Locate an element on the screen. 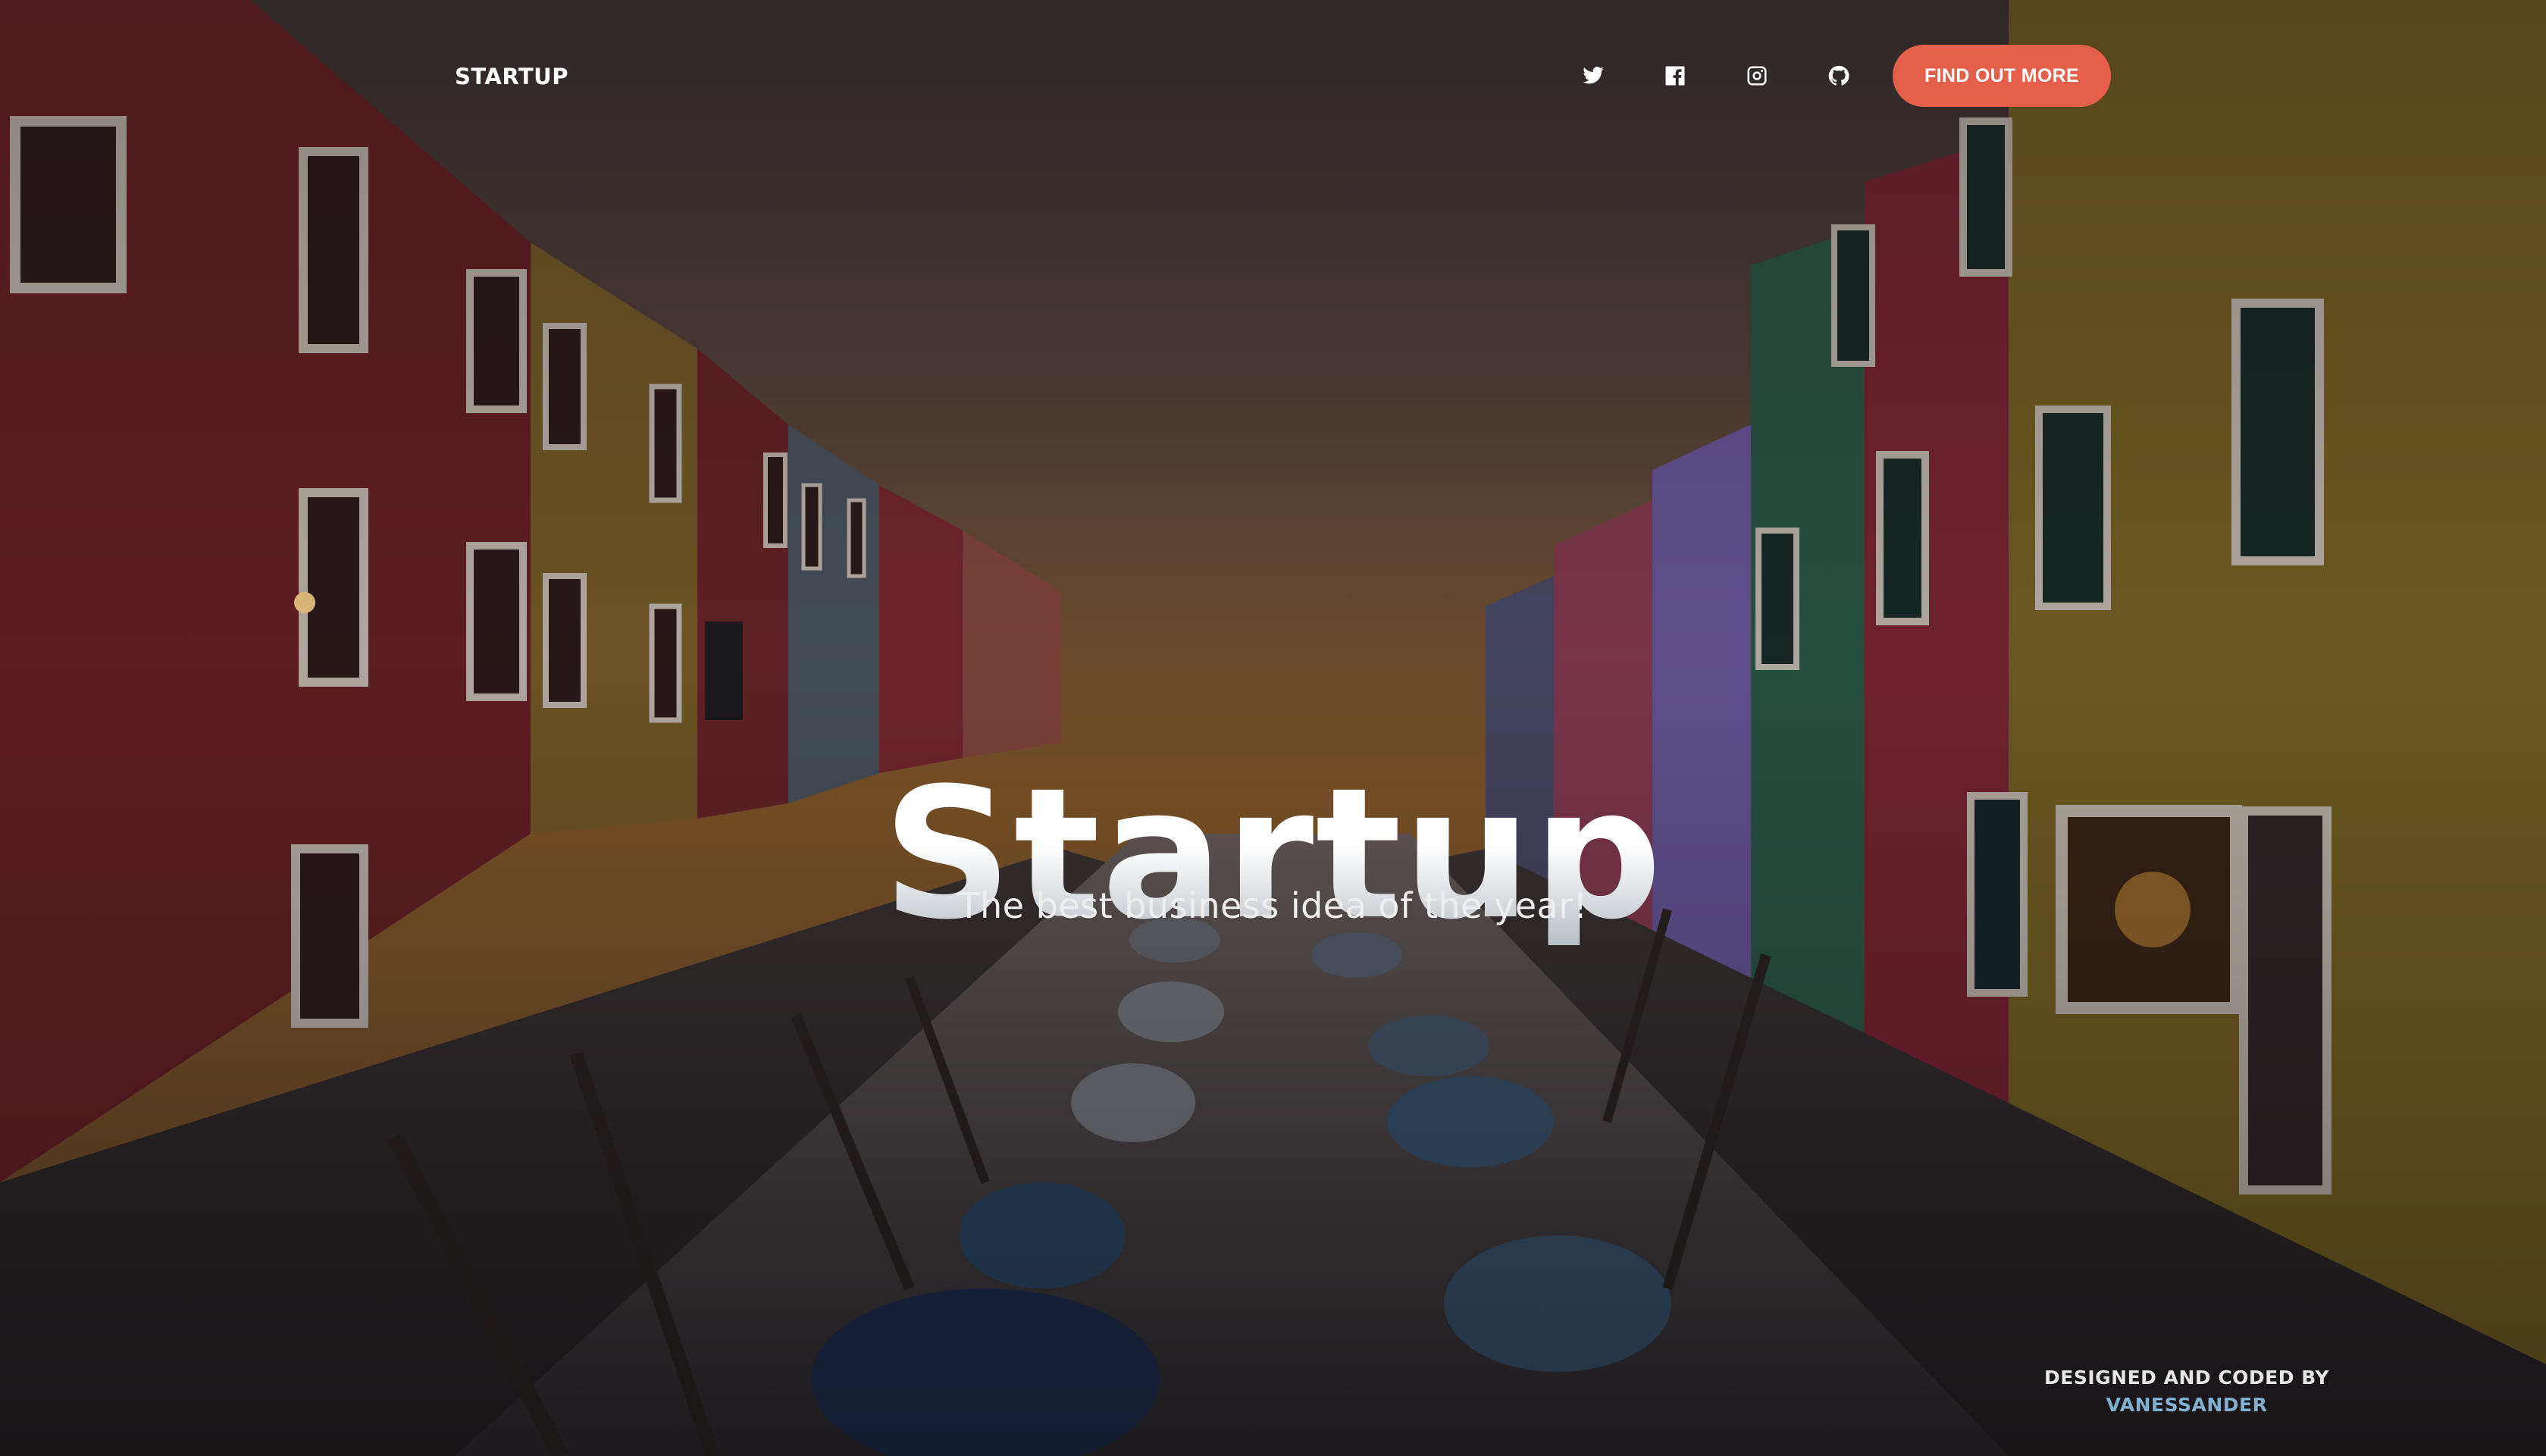 The image size is (2546, 1456). facebook-link is located at coordinates (1675, 75).